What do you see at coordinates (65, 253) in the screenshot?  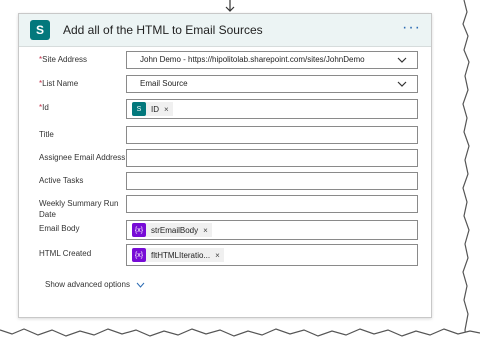 I see `field-label: HTML Created` at bounding box center [65, 253].